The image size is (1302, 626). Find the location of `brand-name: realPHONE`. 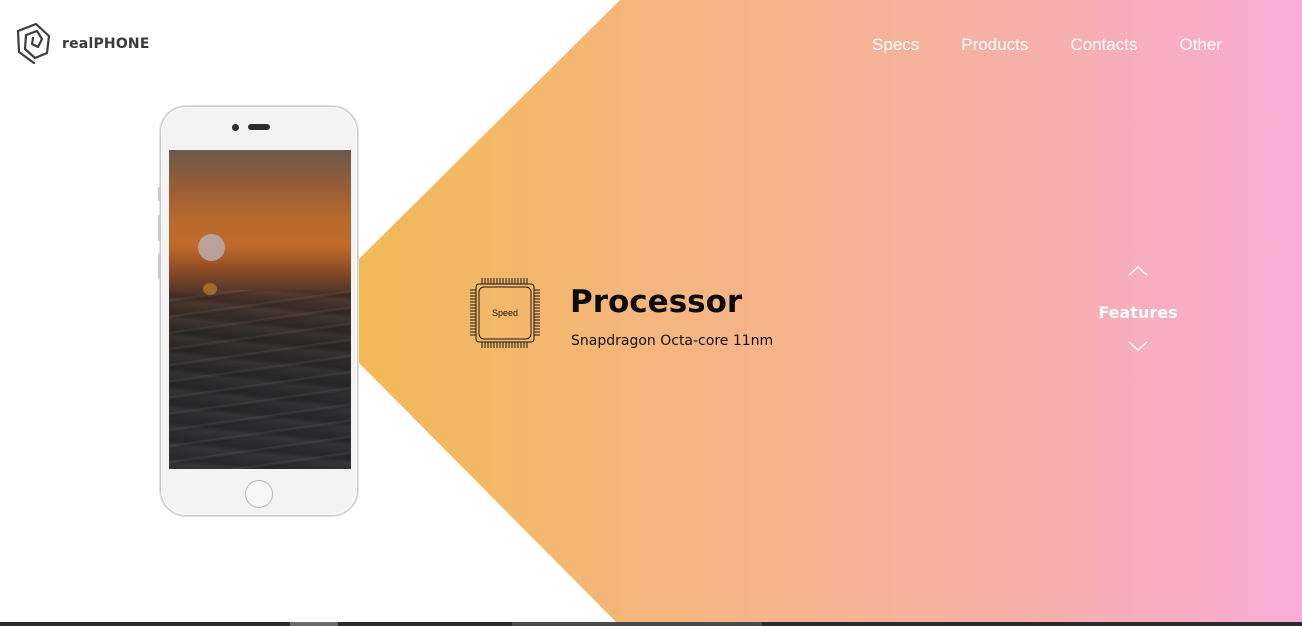

brand-name: realPHONE is located at coordinates (106, 44).